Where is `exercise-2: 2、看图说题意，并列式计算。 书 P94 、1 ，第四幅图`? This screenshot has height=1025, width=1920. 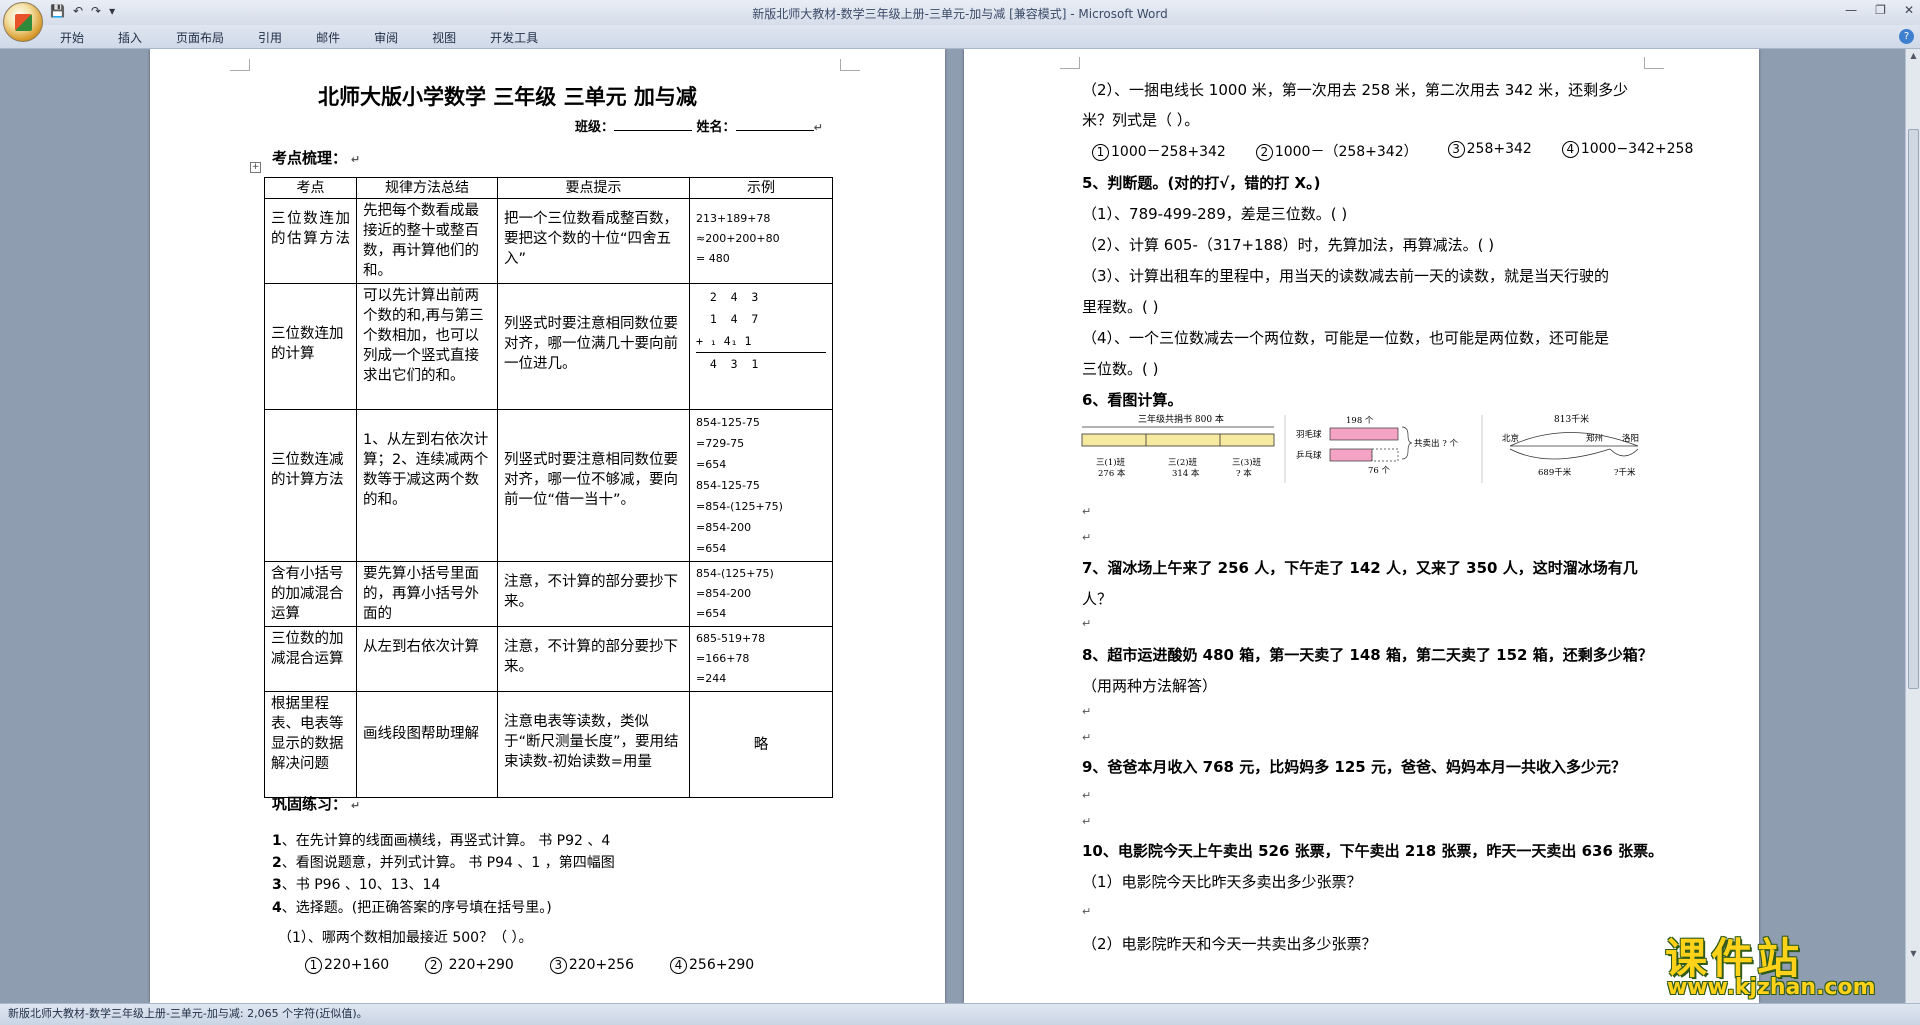
exercise-2: 2、看图说题意，并列式计算。 书 P94 、1 ，第四幅图 is located at coordinates (443, 863).